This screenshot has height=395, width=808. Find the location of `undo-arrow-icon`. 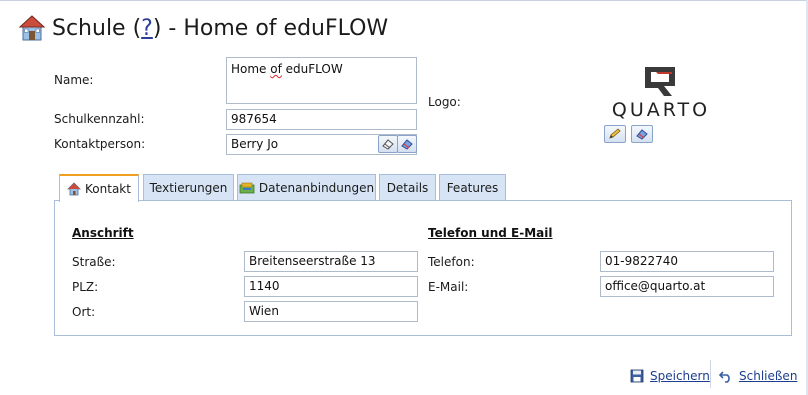

undo-arrow-icon is located at coordinates (724, 377).